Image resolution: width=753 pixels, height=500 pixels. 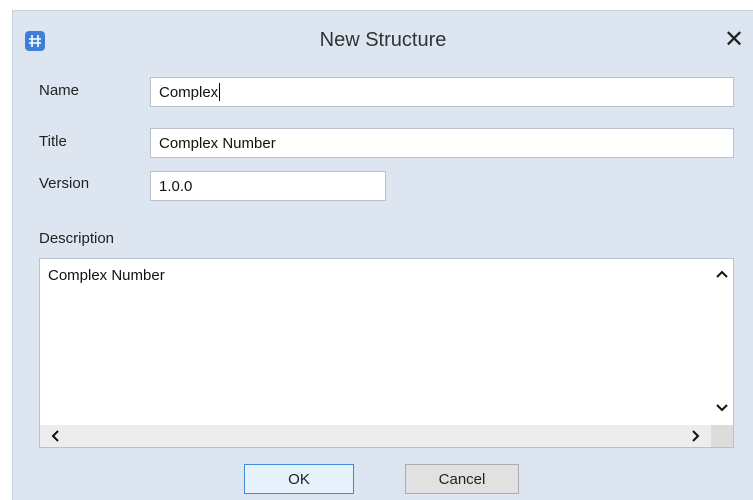 What do you see at coordinates (220, 92) in the screenshot?
I see `text-caret` at bounding box center [220, 92].